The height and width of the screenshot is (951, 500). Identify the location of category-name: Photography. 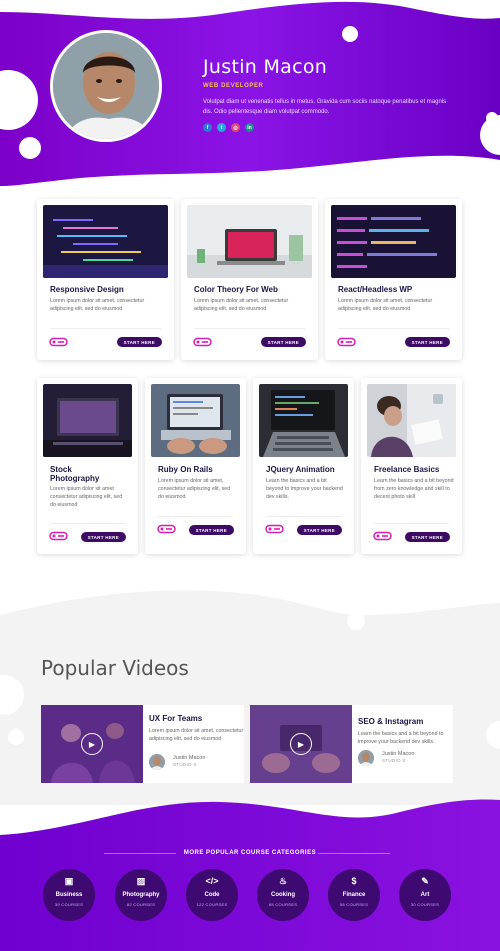
(141, 895).